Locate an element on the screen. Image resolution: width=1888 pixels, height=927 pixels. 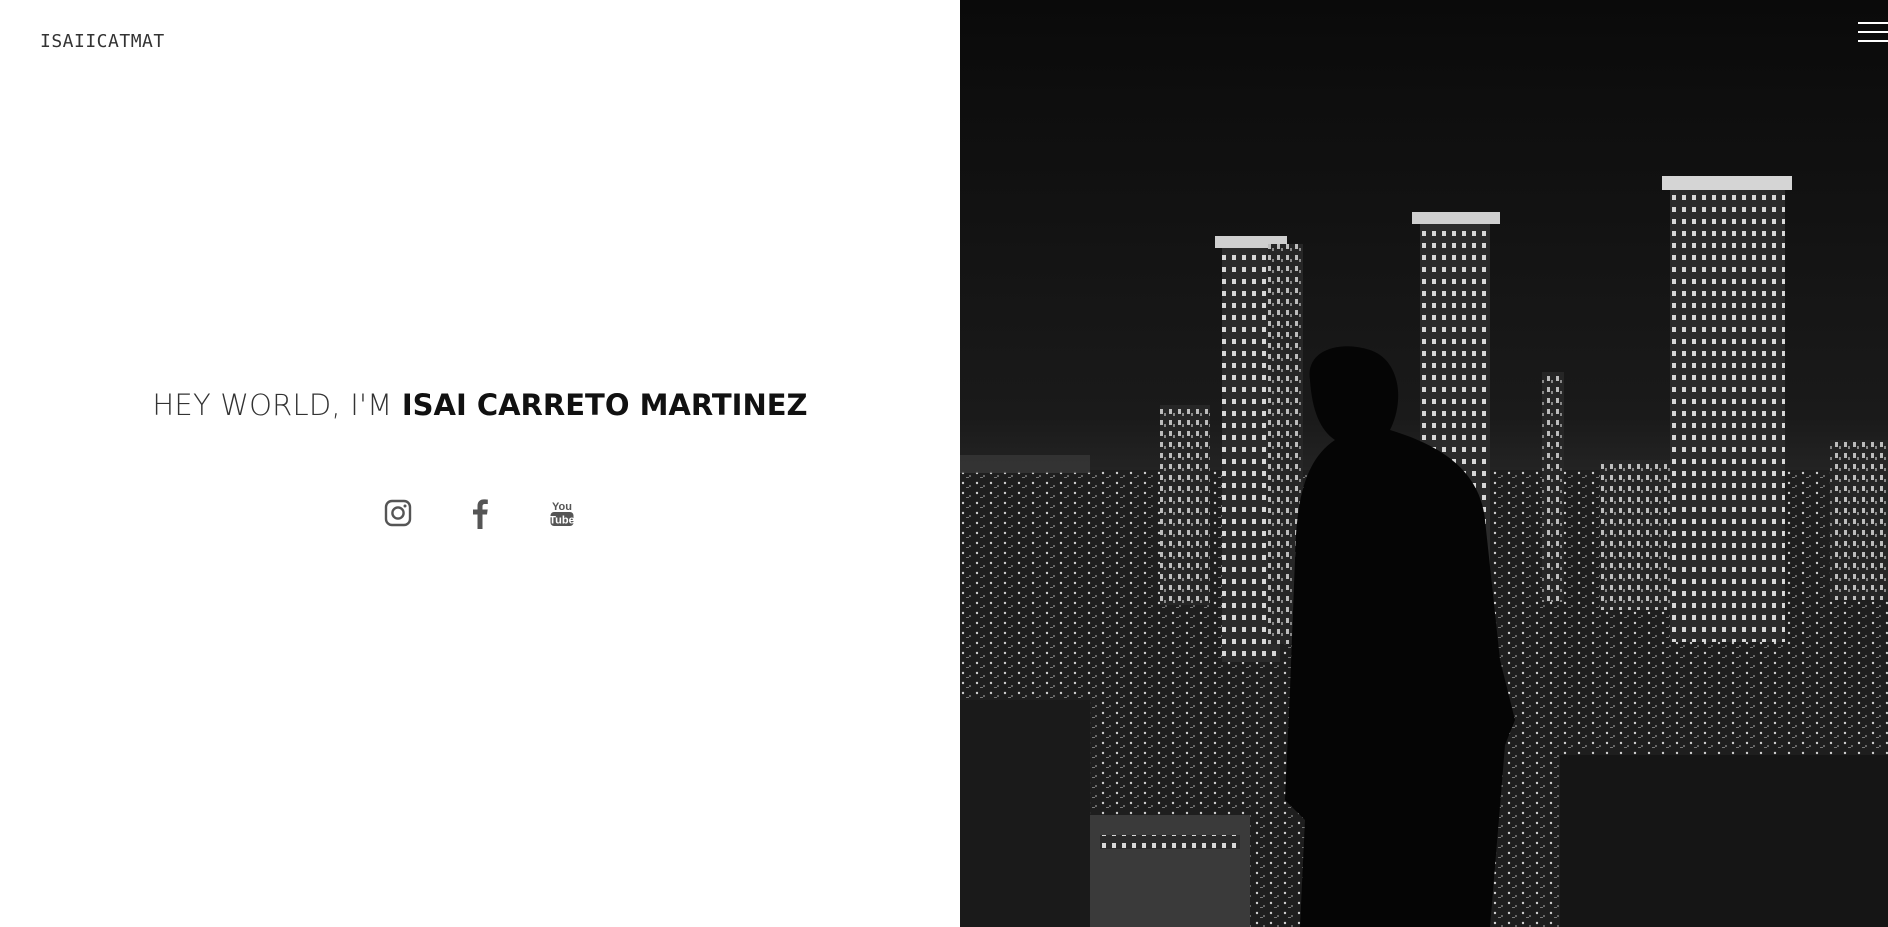
hero-greeting: HEY WORLD, I'M is located at coordinates (277, 405).